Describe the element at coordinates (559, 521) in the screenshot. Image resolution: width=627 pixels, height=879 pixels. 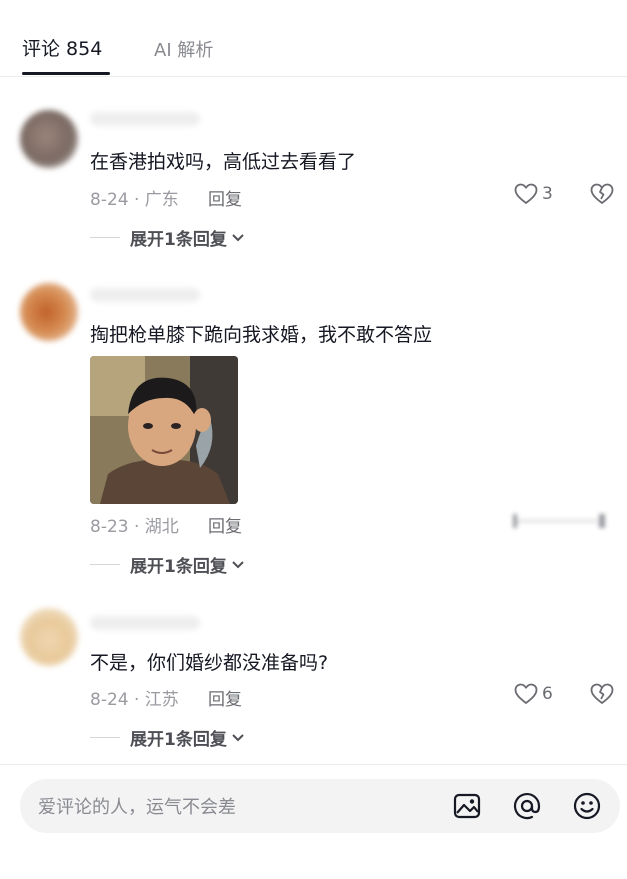
I see `blurred-like-actions` at that location.